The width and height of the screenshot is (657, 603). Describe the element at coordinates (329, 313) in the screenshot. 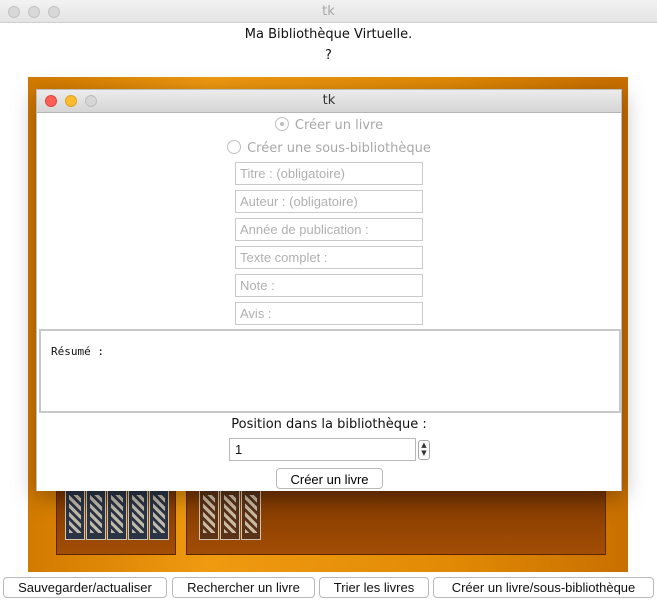

I see `review-field: Avis :` at that location.